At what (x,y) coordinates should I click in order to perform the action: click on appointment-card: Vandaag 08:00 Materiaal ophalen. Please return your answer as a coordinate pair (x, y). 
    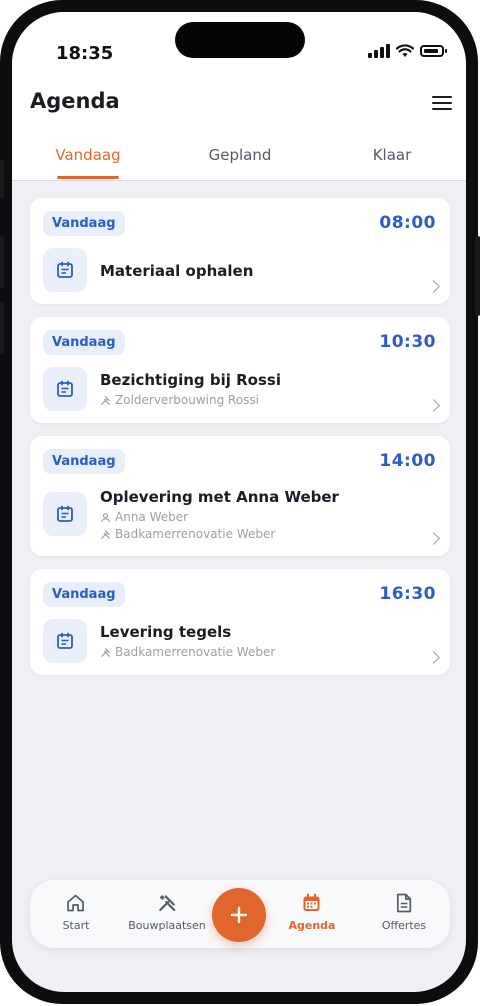
    Looking at the image, I should click on (240, 251).